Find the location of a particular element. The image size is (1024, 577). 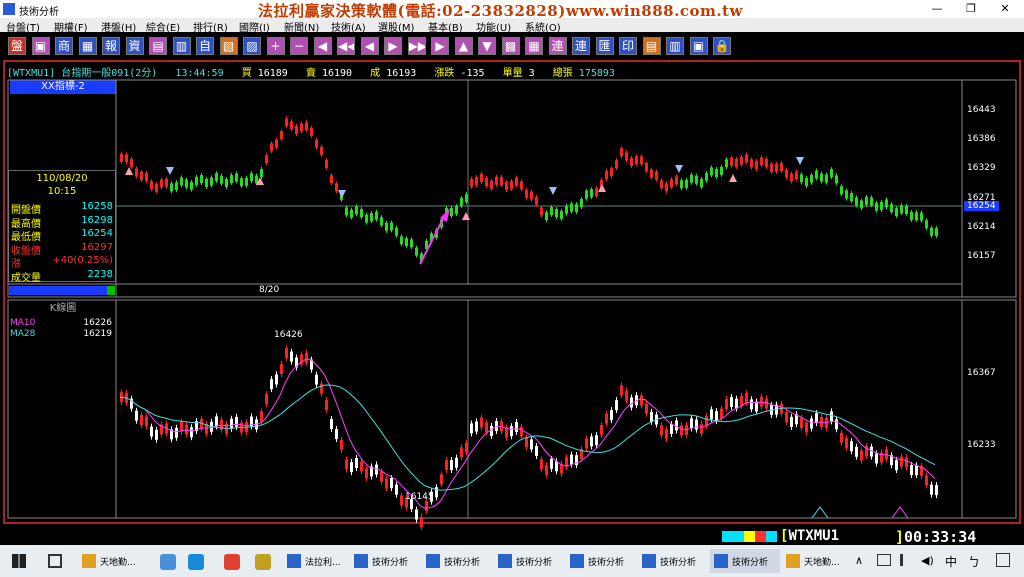

ma10-value: 16226 is located at coordinates (97, 323).